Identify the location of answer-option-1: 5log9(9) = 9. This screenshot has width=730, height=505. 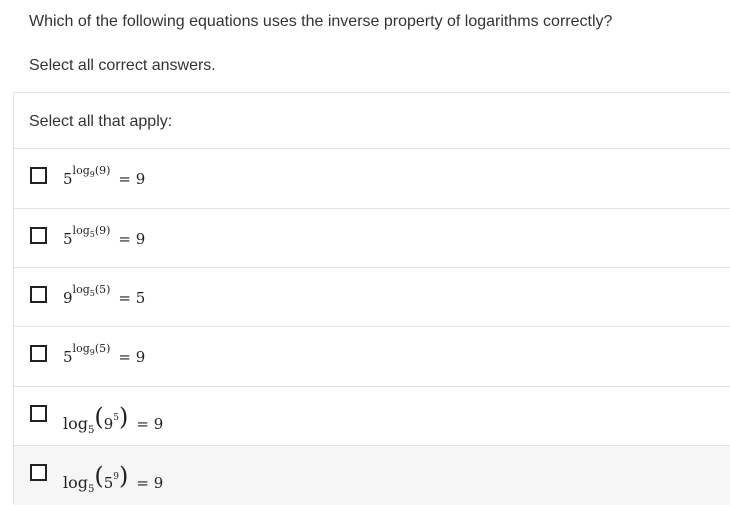
(372, 177).